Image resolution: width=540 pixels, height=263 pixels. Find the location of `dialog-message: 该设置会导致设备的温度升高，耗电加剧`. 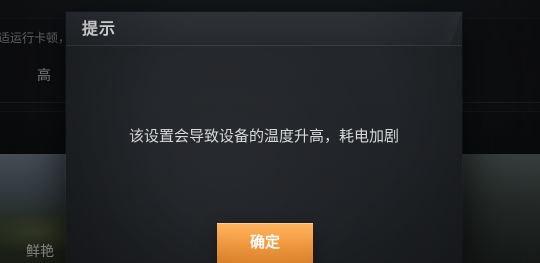

dialog-message: 该设置会导致设备的温度升高，耗电加剧 is located at coordinates (263, 136).